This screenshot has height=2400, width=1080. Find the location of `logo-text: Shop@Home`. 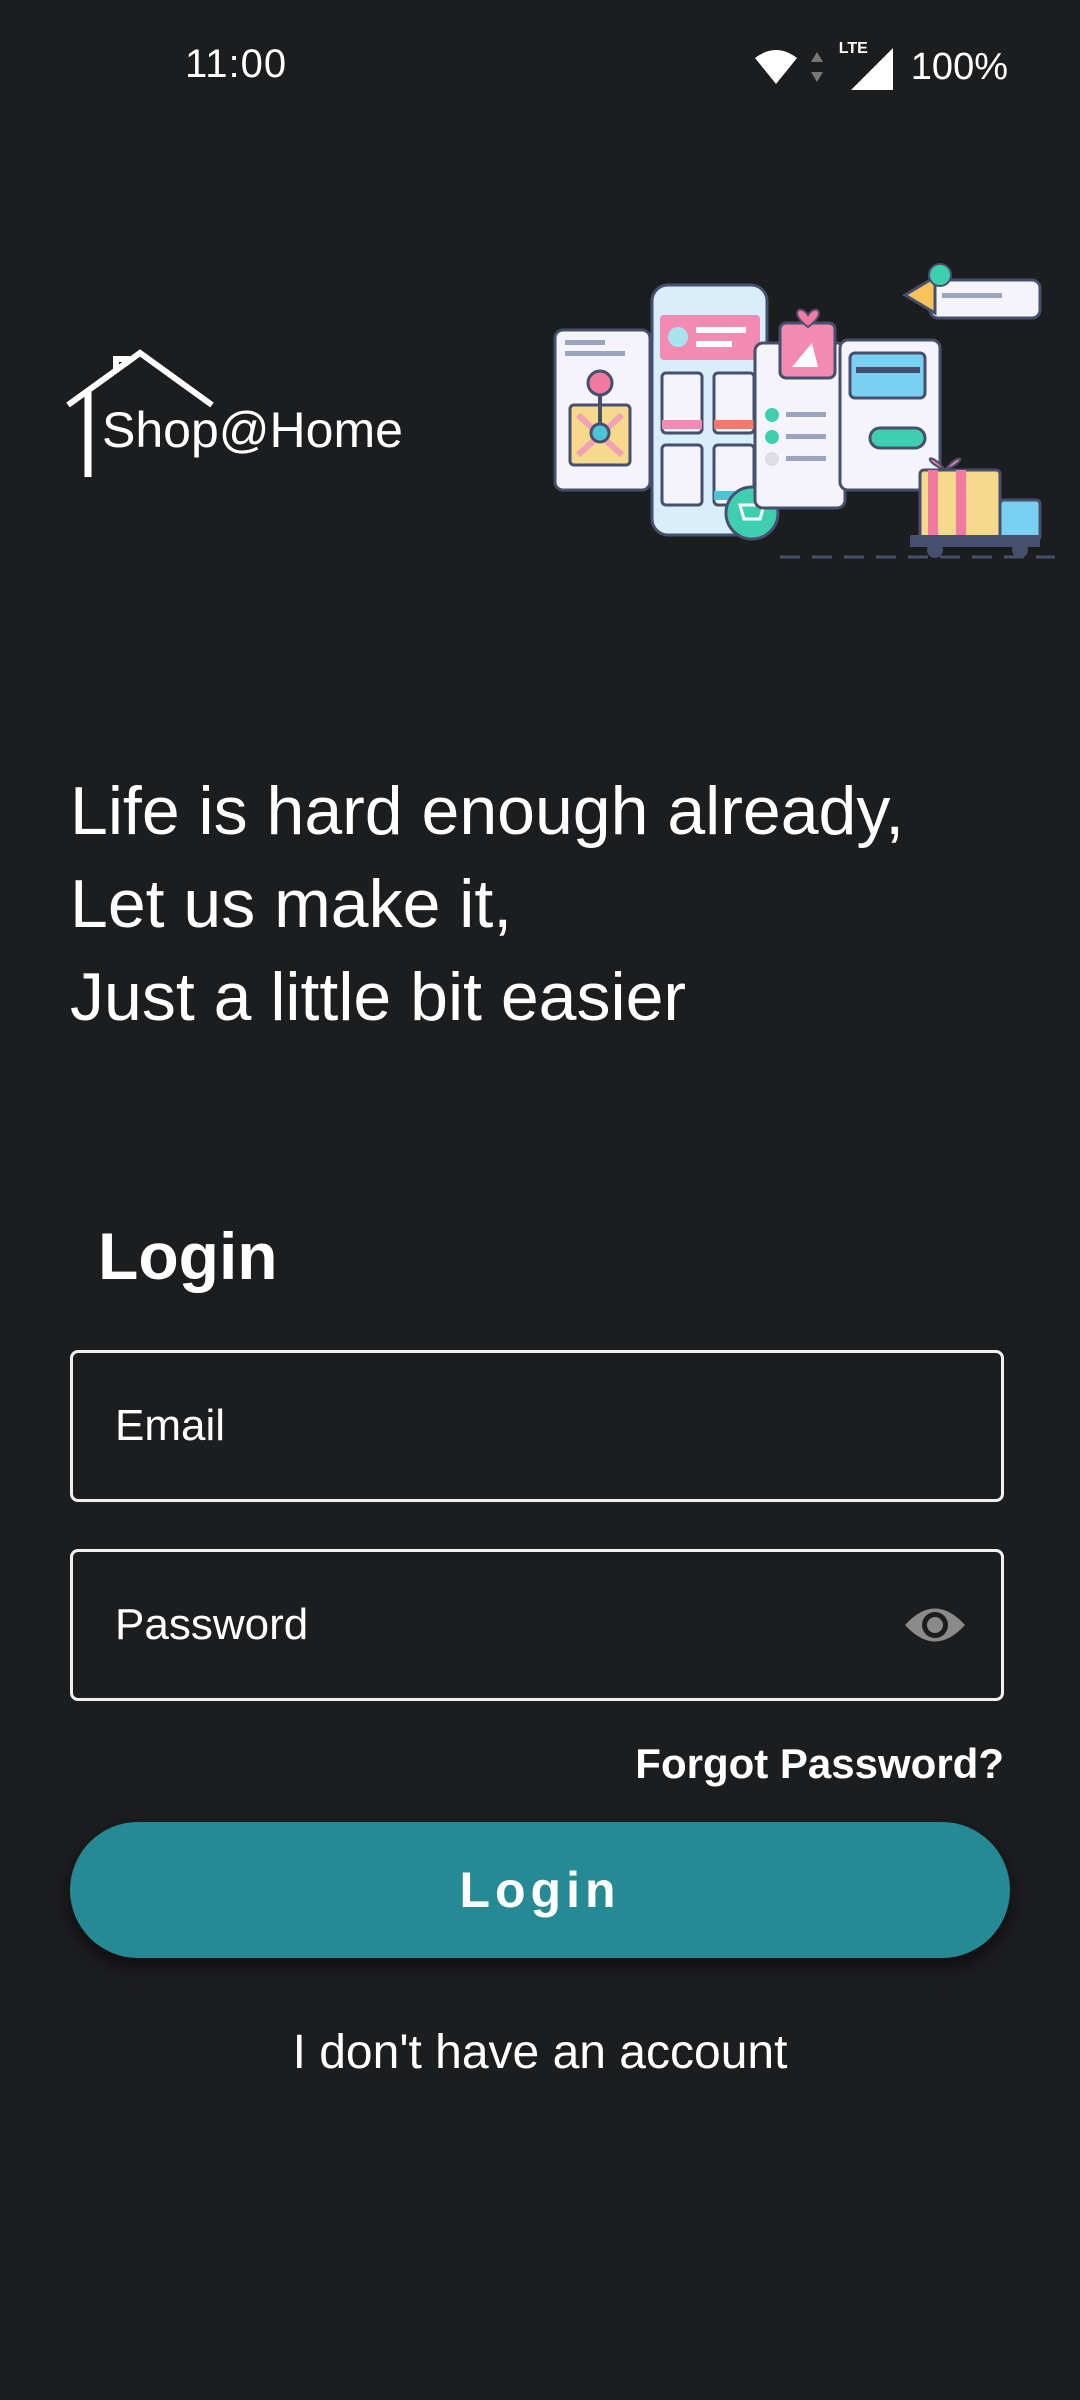

logo-text: Shop@Home is located at coordinates (252, 430).